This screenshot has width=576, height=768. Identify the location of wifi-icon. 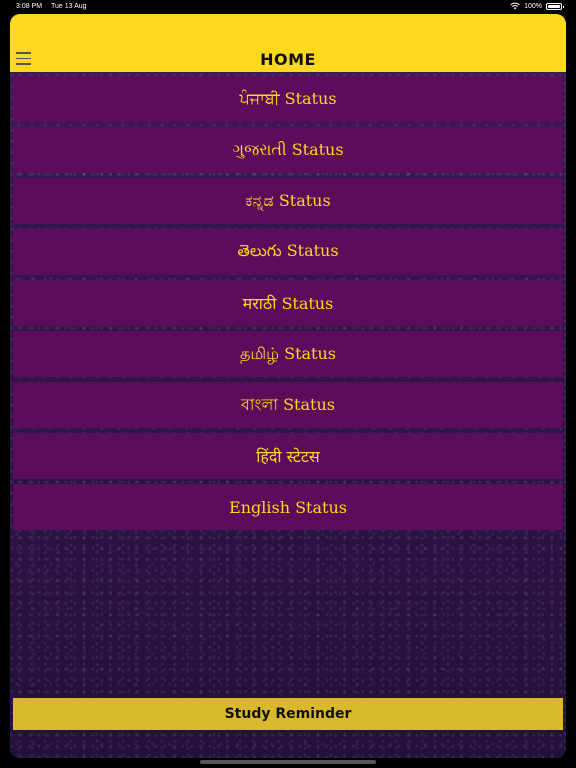
(515, 6).